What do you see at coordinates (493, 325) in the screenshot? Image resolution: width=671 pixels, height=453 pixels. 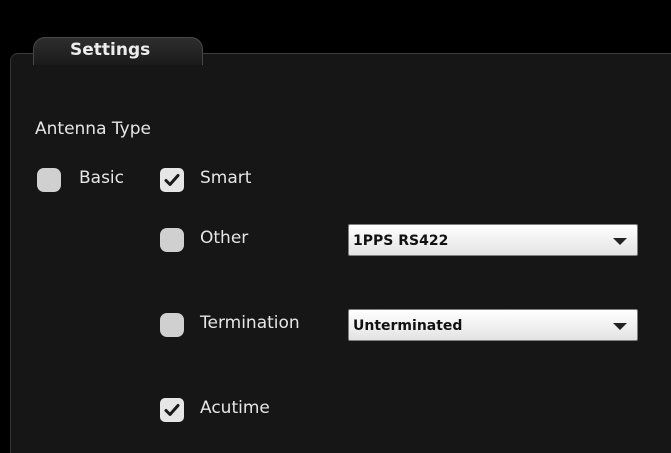 I see `termination-select: Unterminated` at bounding box center [493, 325].